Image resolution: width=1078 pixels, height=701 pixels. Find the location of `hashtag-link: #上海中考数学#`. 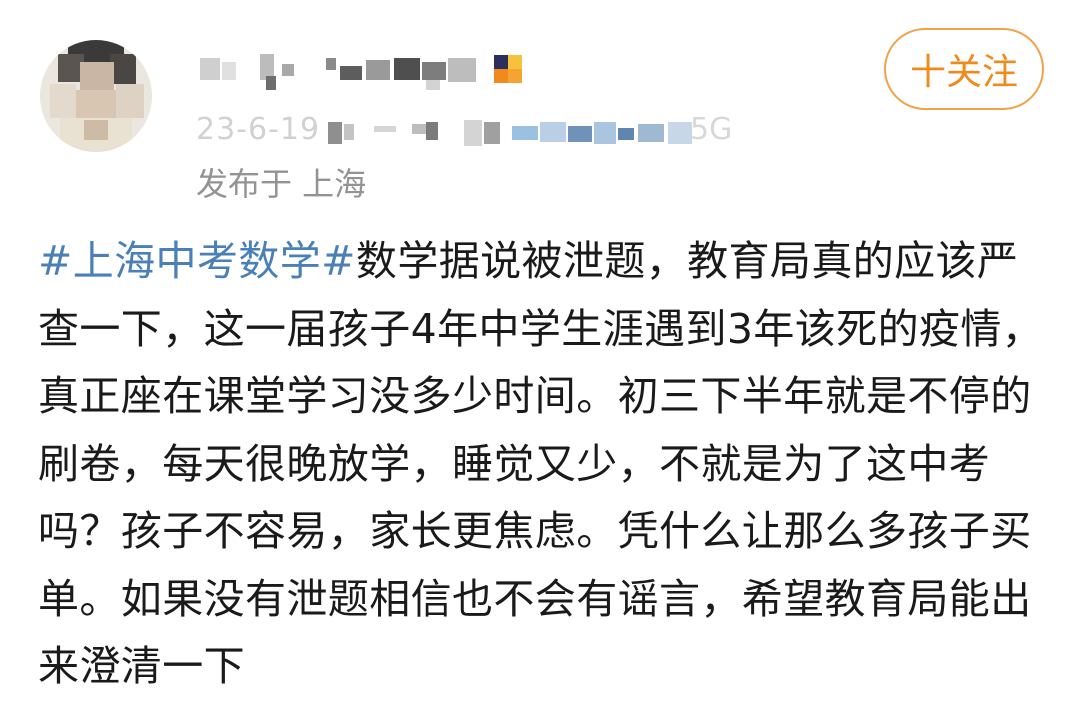

hashtag-link: #上海中考数学# is located at coordinates (197, 261).